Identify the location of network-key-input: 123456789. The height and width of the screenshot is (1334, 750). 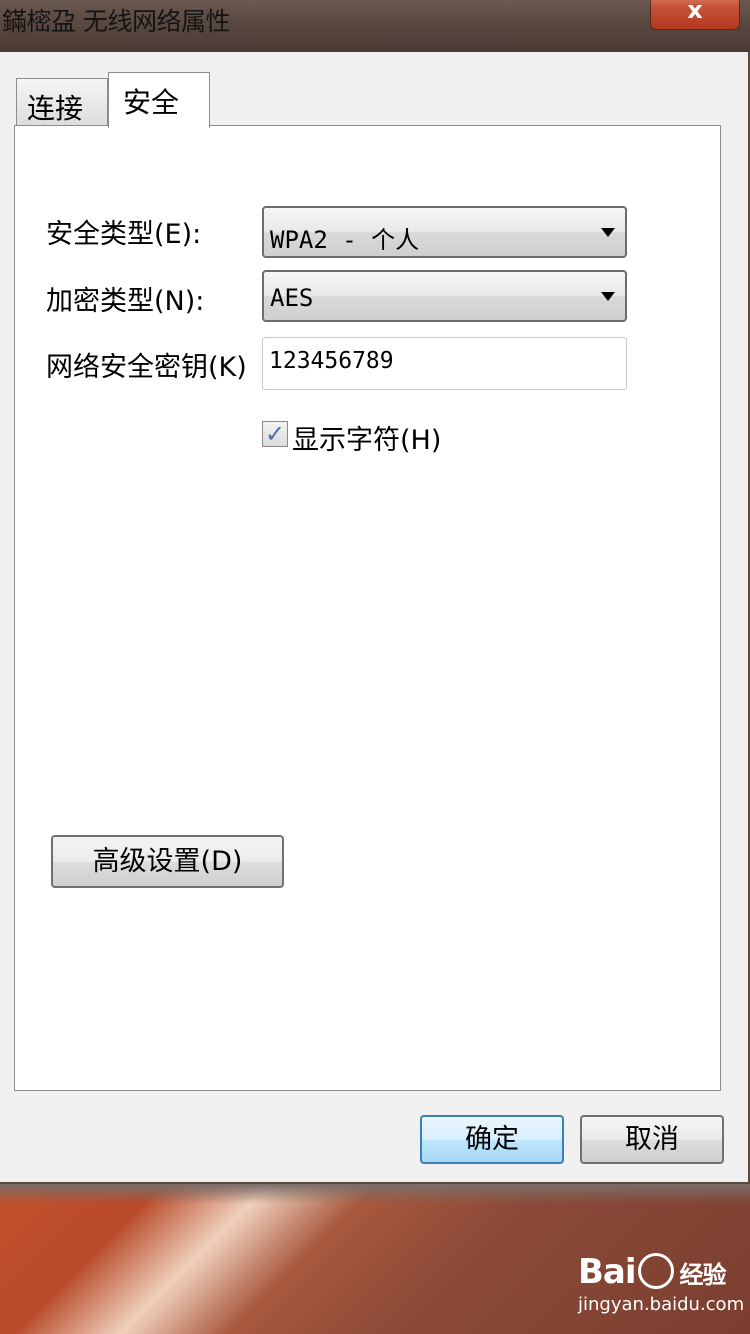
(444, 363).